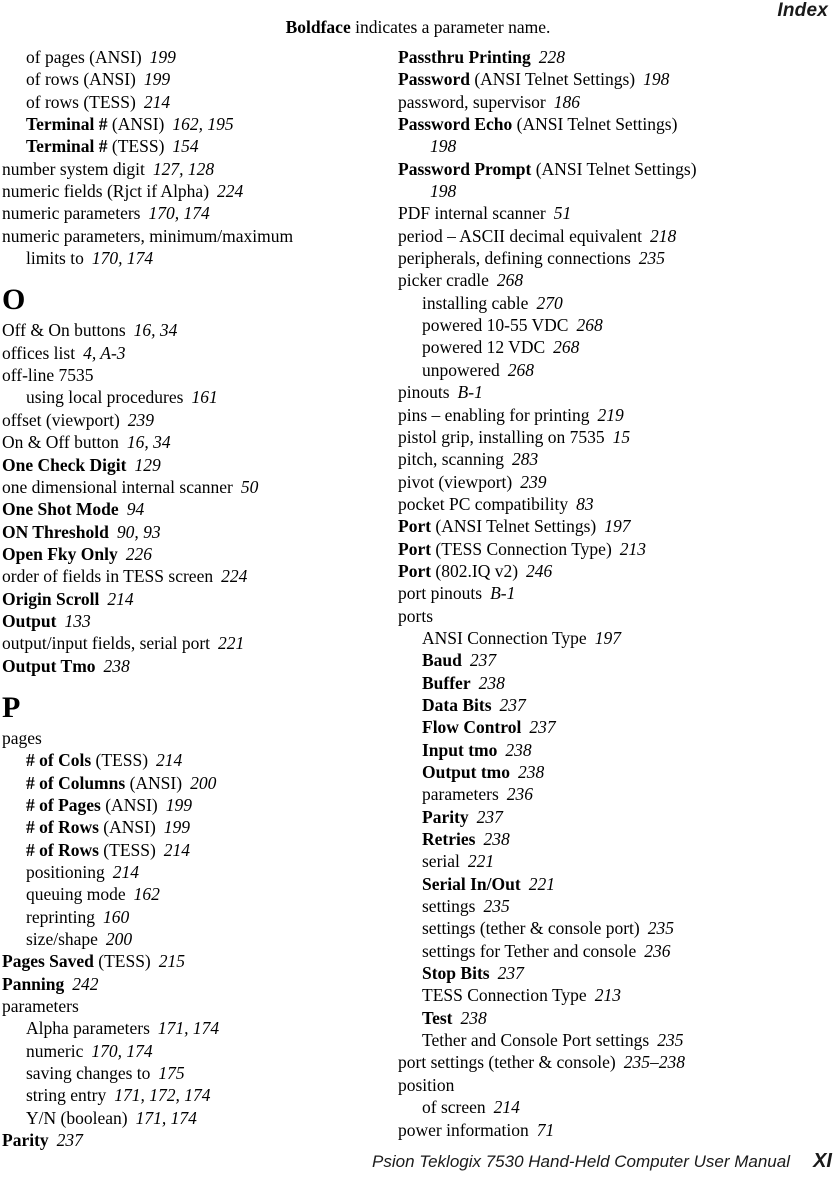 This screenshot has height=1196, width=836. Describe the element at coordinates (85, 984) in the screenshot. I see `index-entry-page-ref: 242` at that location.